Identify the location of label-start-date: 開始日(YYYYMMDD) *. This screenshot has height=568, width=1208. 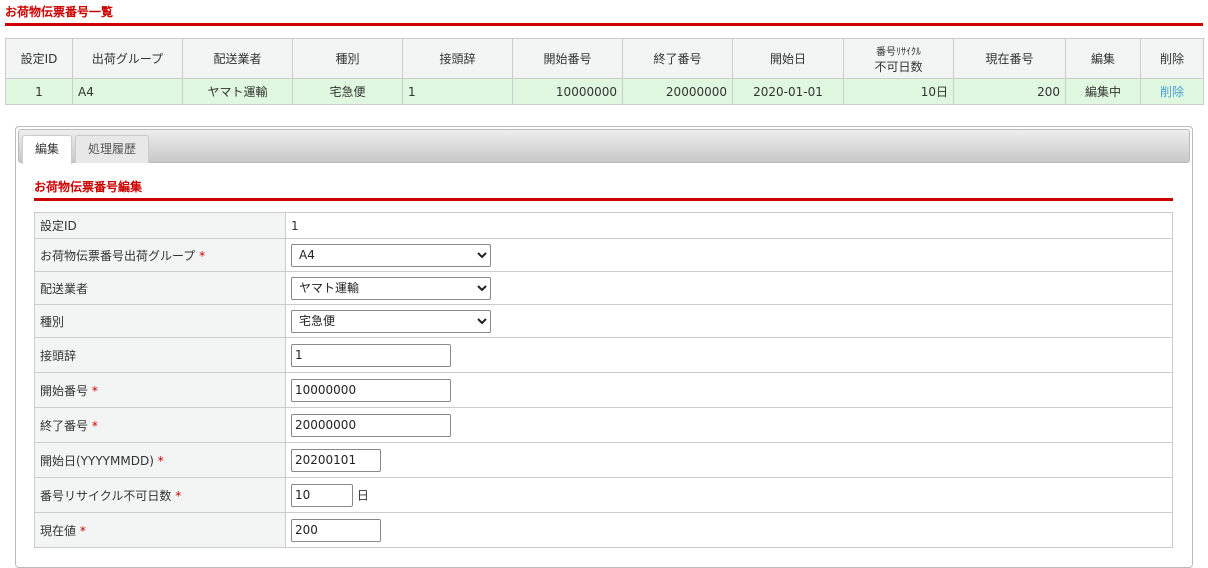
(160, 460).